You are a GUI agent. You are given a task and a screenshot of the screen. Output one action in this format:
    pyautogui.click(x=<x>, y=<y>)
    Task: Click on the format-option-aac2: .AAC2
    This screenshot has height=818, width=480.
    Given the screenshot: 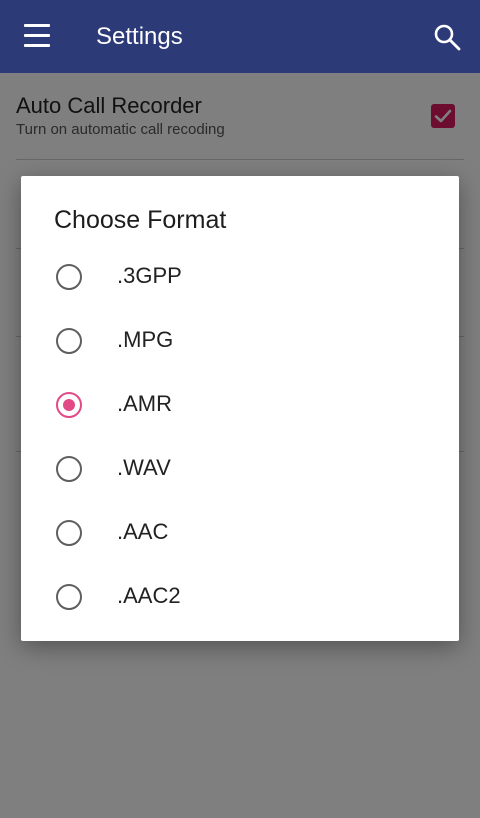 What is the action you would take?
    pyautogui.click(x=240, y=598)
    